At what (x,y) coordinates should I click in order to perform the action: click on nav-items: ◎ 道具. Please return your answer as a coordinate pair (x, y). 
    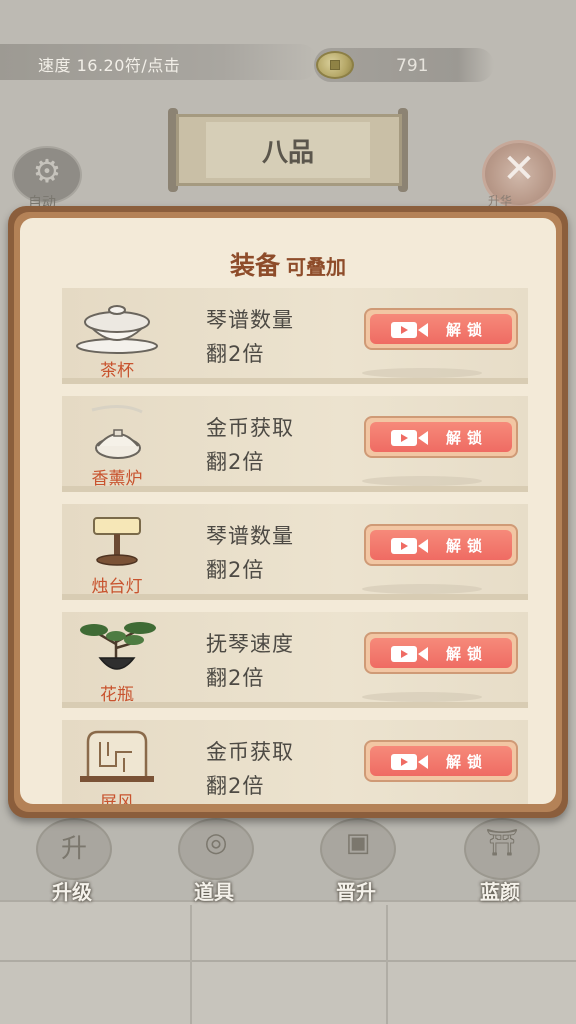
    Looking at the image, I should click on (214, 858).